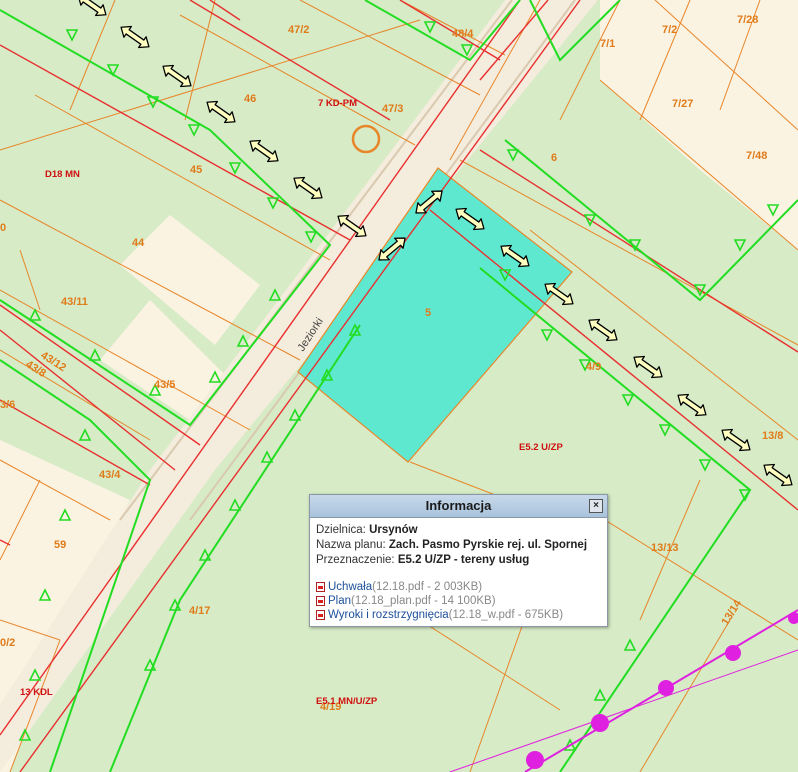  What do you see at coordinates (669, 30) in the screenshot?
I see `parcel-label: 7/2` at bounding box center [669, 30].